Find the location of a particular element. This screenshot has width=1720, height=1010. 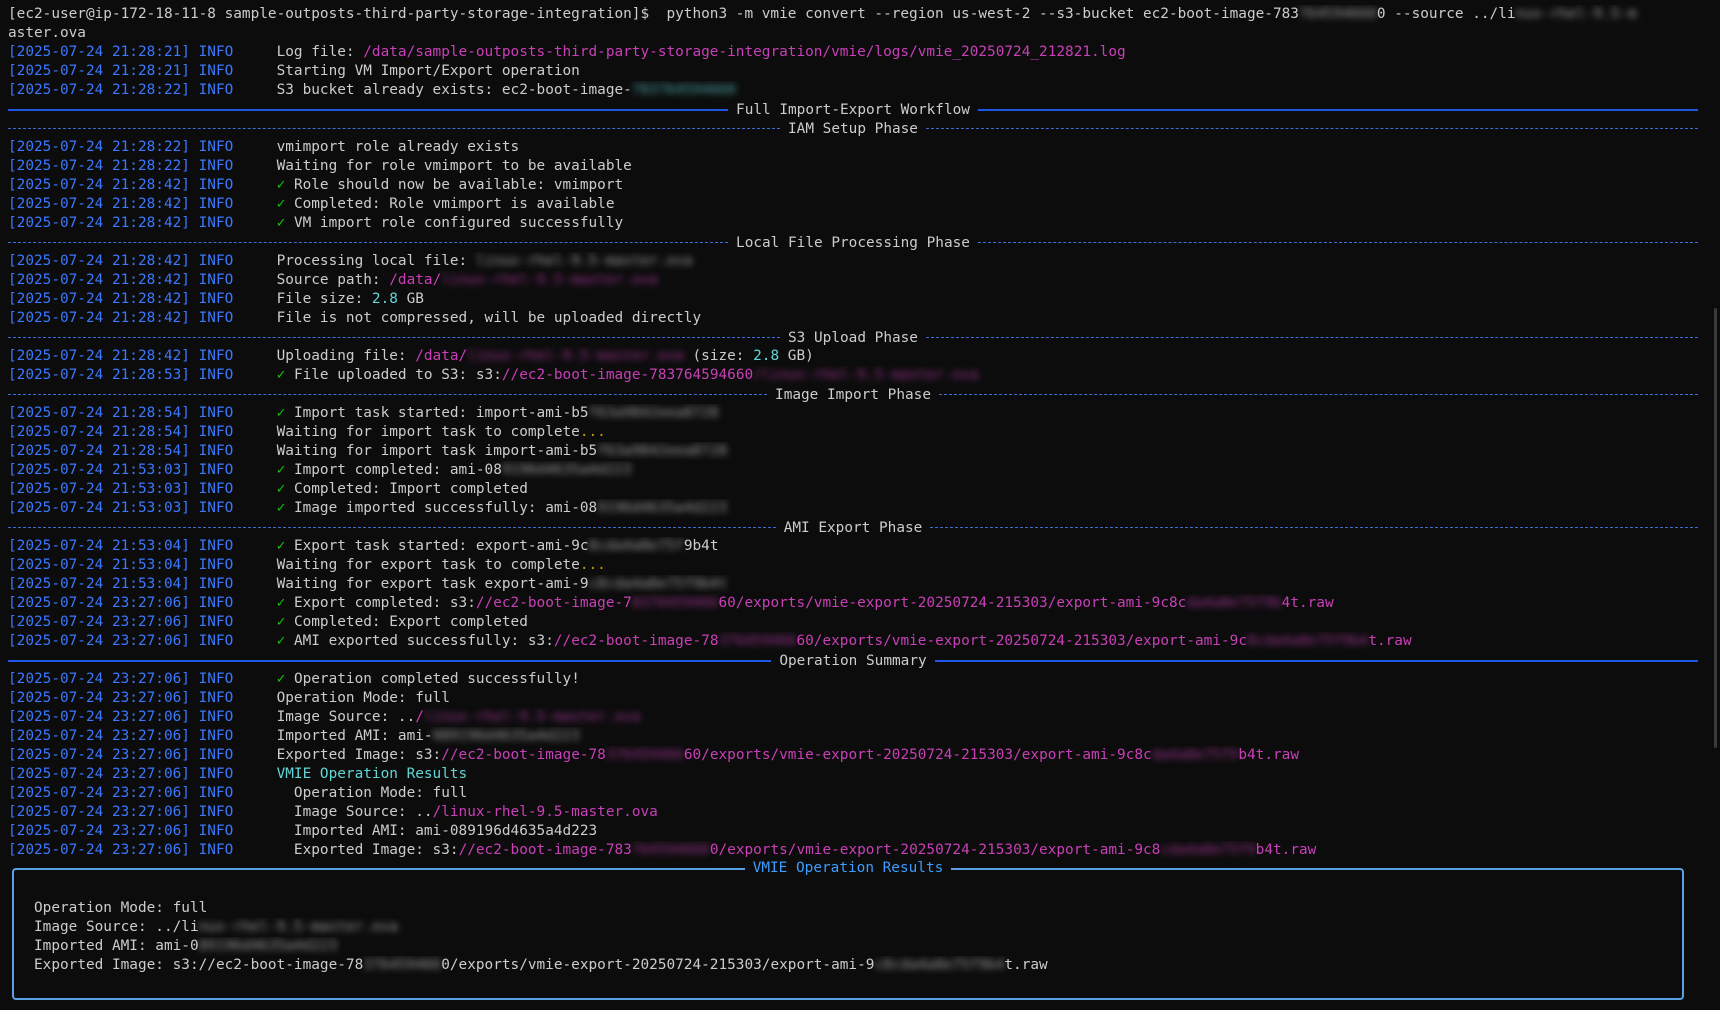

section-divider: Operation Summary is located at coordinates (853, 660).